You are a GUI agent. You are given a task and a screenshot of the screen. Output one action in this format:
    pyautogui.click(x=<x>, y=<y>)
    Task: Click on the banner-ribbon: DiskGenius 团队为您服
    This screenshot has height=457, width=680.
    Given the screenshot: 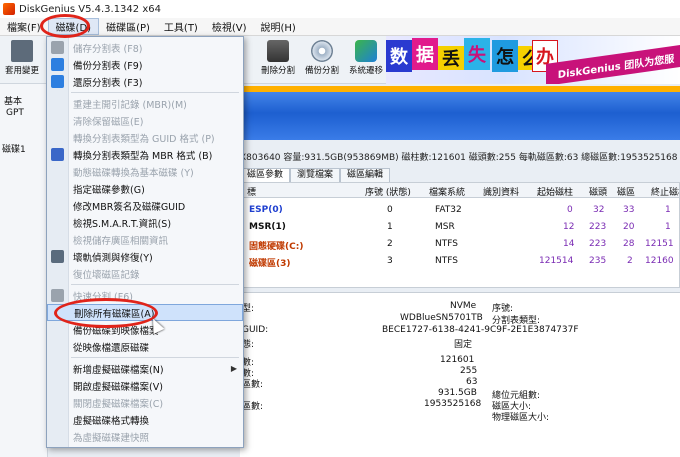 What is the action you would take?
    pyautogui.click(x=613, y=64)
    